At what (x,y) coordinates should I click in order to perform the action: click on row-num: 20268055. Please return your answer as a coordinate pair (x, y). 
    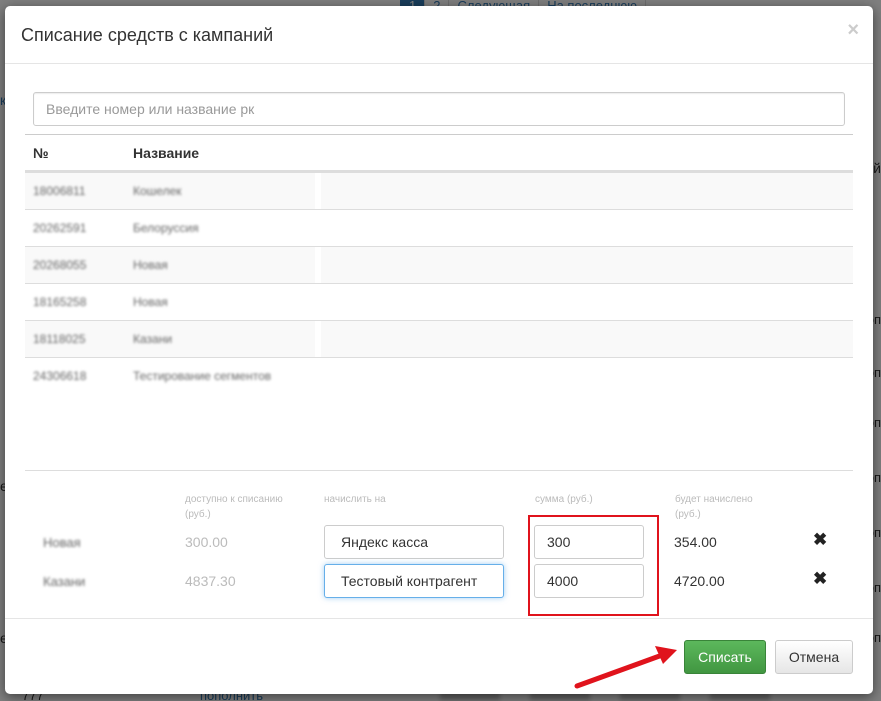
    Looking at the image, I should click on (60, 265).